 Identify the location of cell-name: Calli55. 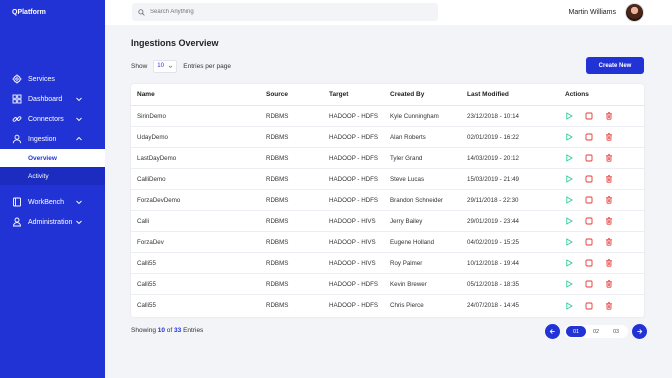
(146, 305).